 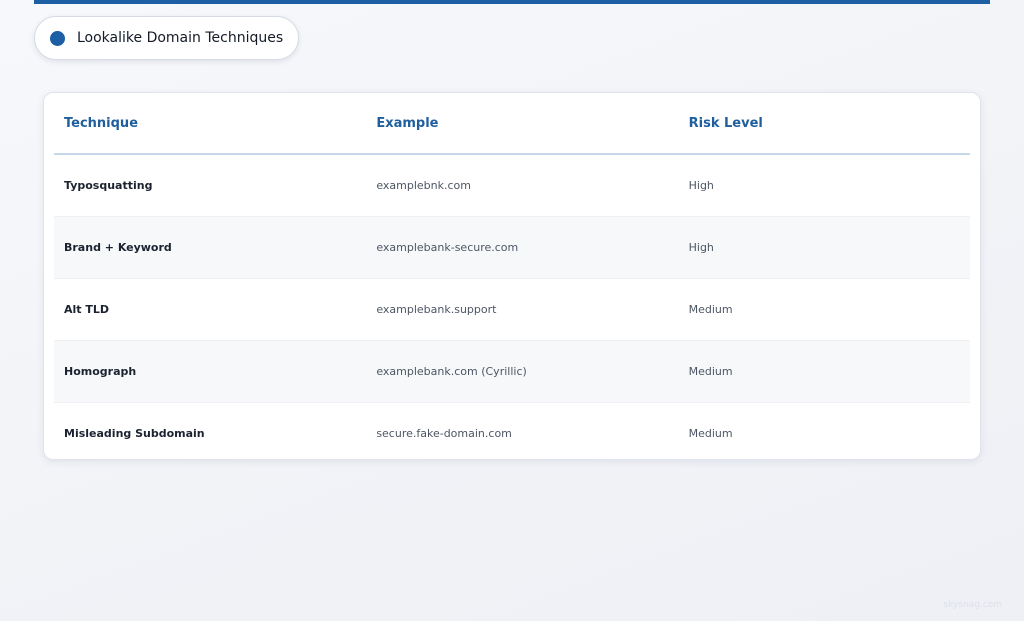 I want to click on table-row: Alt TLD examplebank.support Medium, so click(x=512, y=310).